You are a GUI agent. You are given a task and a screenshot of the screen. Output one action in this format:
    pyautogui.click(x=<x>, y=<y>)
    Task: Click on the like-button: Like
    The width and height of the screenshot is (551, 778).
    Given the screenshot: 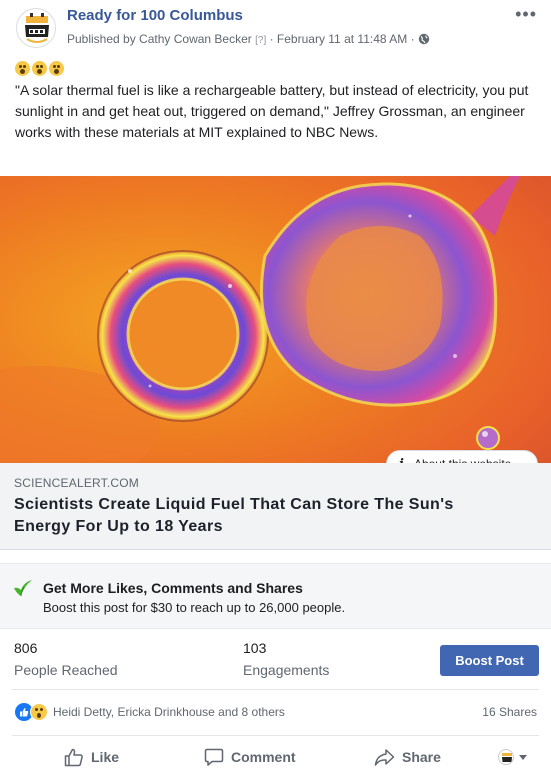 What is the action you would take?
    pyautogui.click(x=91, y=757)
    